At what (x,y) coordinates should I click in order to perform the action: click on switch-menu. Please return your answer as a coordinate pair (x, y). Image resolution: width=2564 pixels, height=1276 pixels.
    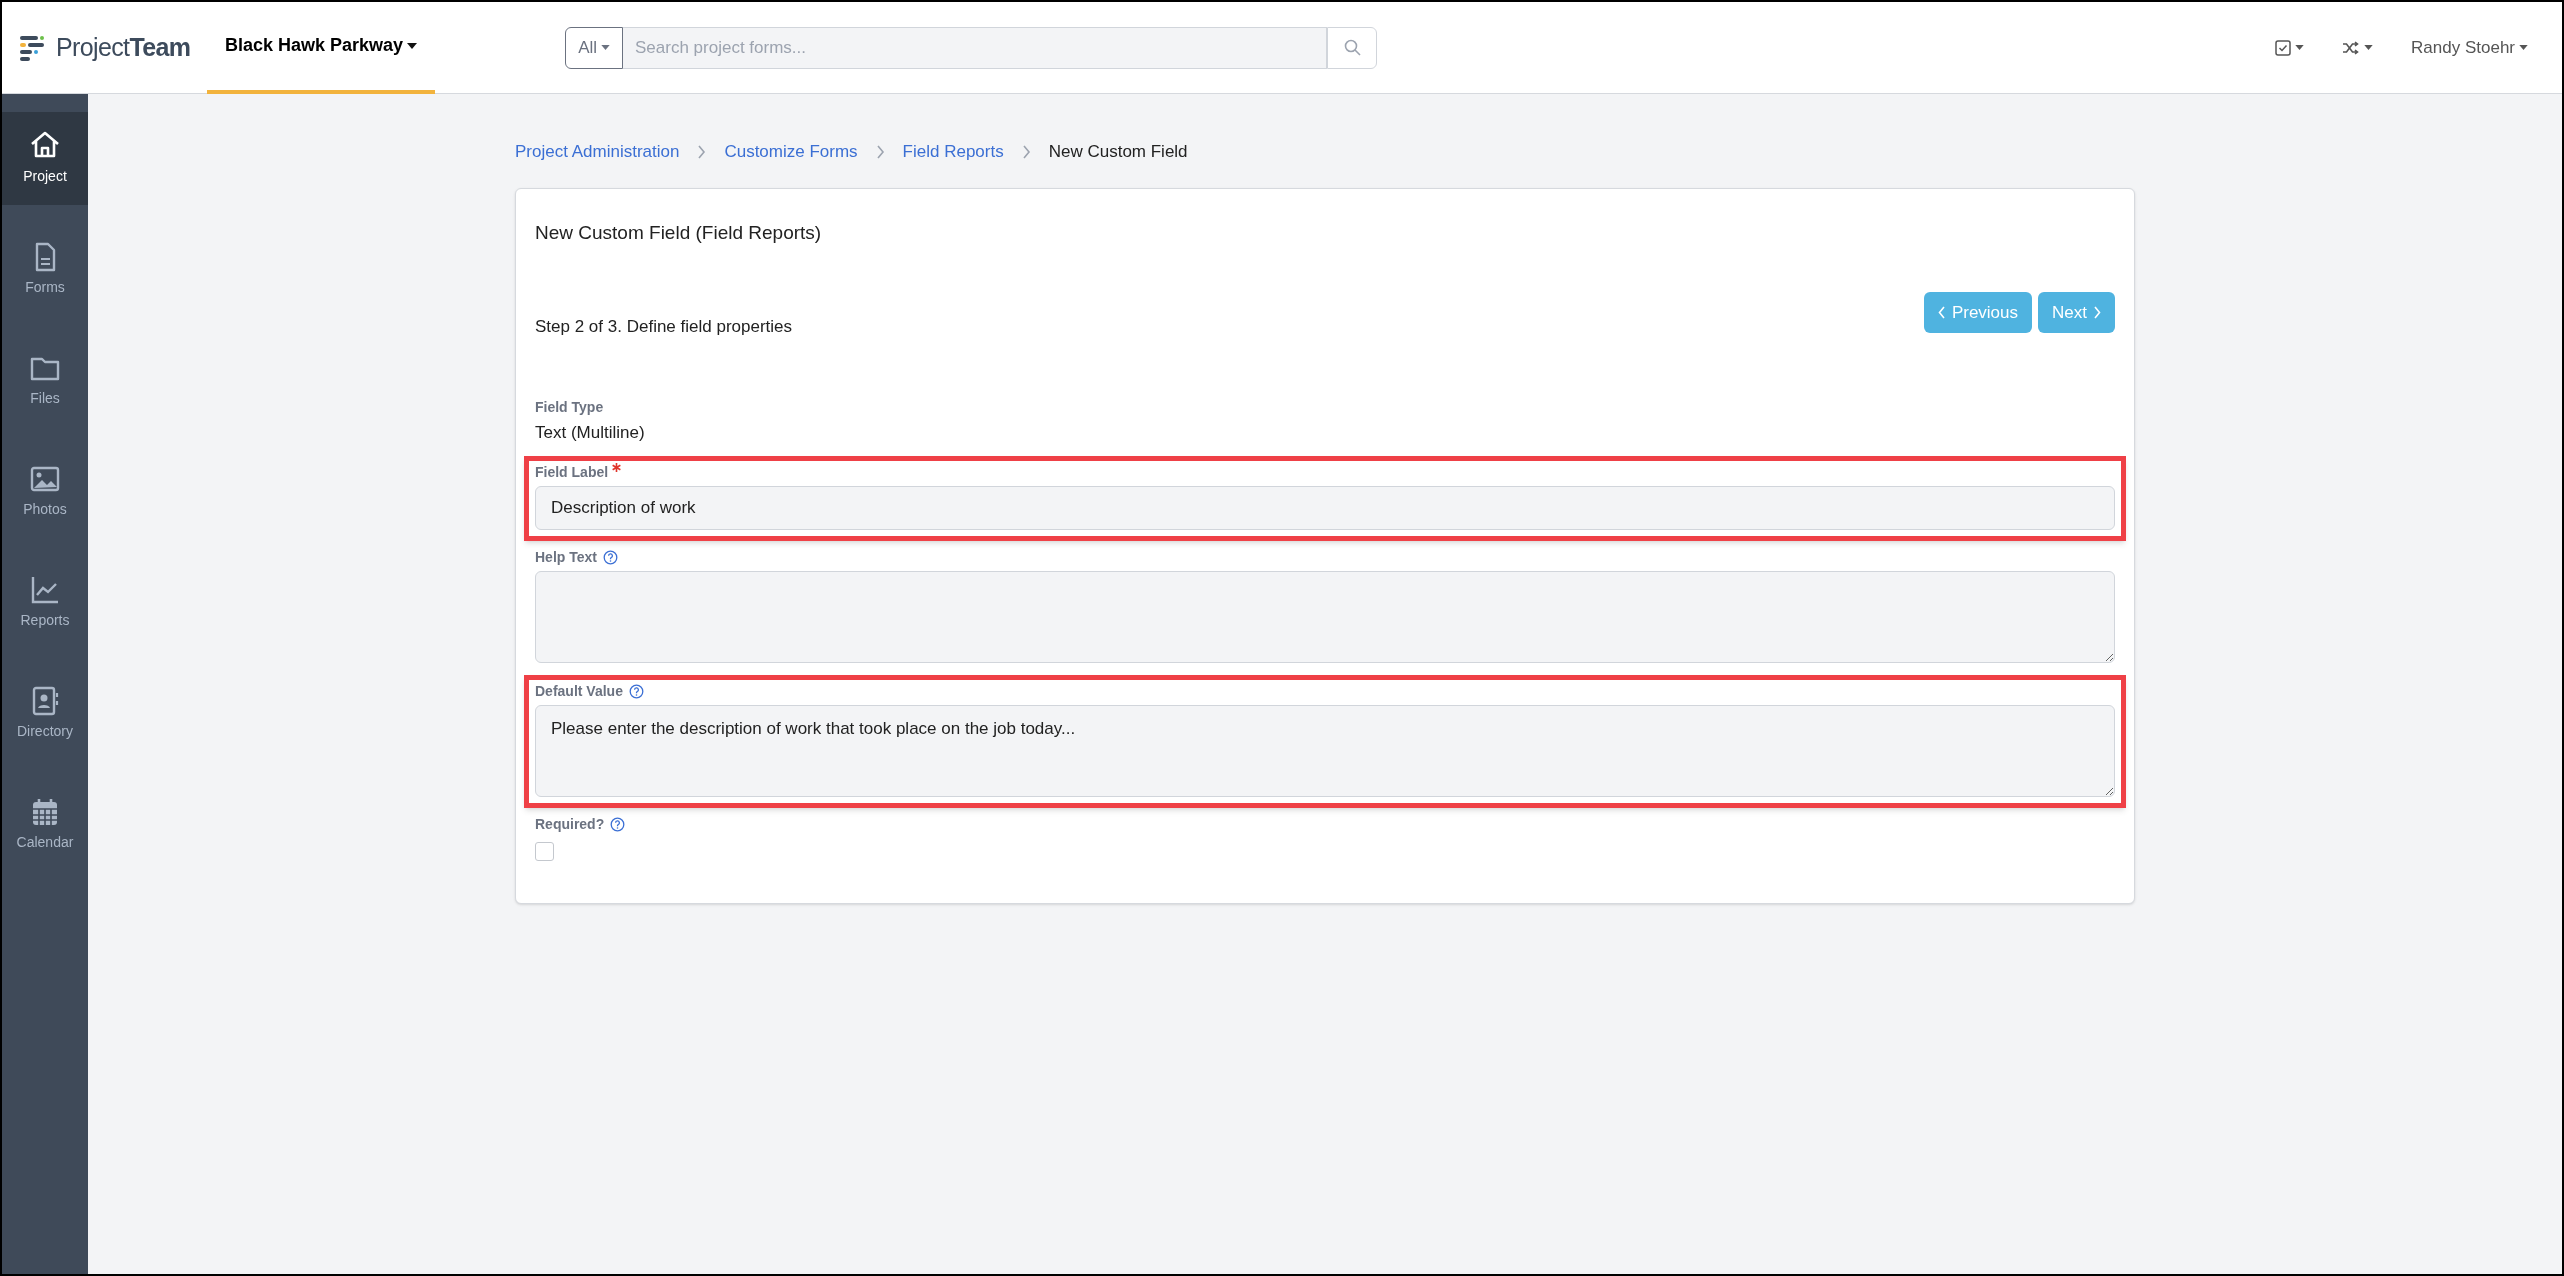
    Looking at the image, I should click on (2358, 47).